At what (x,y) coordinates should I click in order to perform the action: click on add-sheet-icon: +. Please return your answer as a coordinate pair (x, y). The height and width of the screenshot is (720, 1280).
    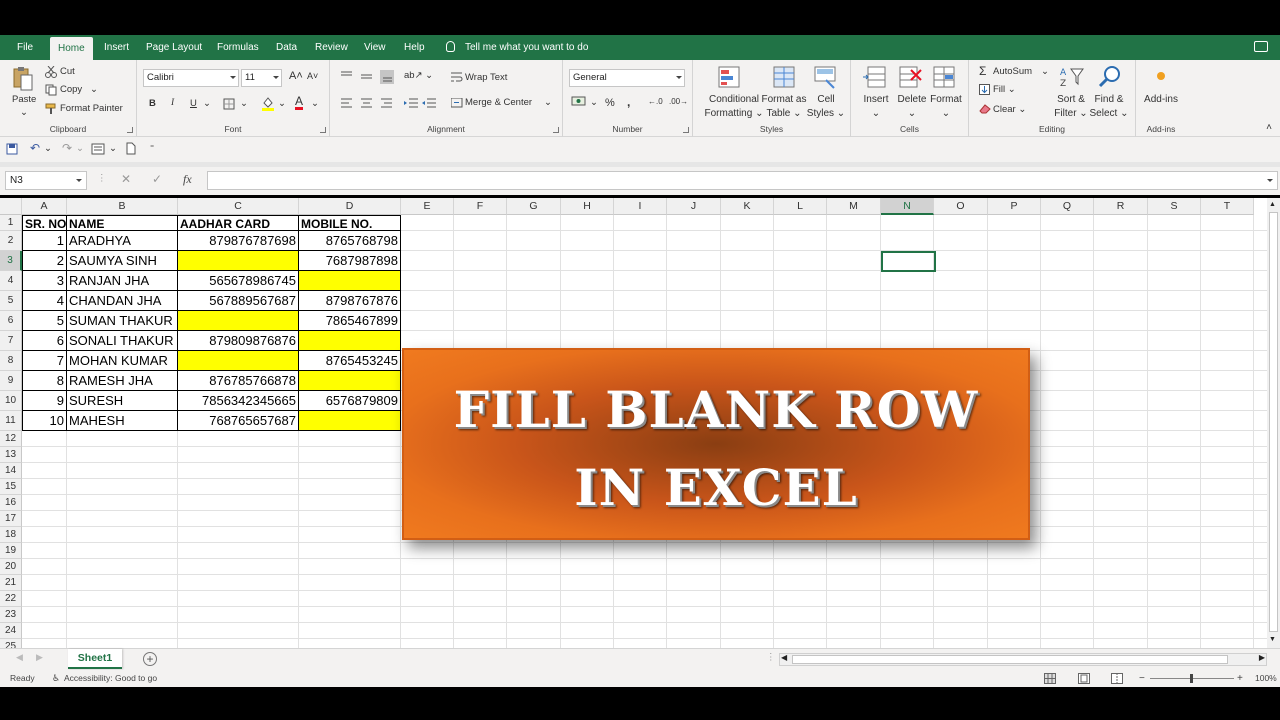
    Looking at the image, I should click on (150, 659).